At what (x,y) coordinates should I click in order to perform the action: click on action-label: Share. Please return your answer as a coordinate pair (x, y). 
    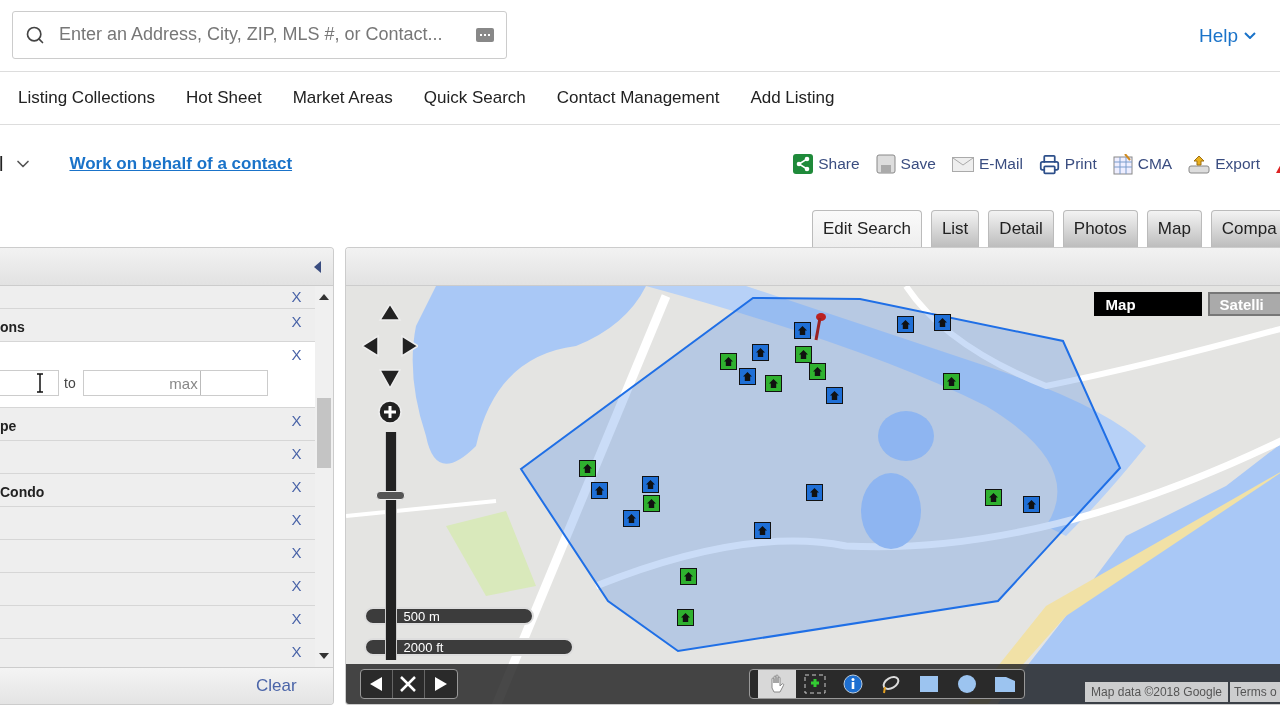
    Looking at the image, I should click on (839, 164).